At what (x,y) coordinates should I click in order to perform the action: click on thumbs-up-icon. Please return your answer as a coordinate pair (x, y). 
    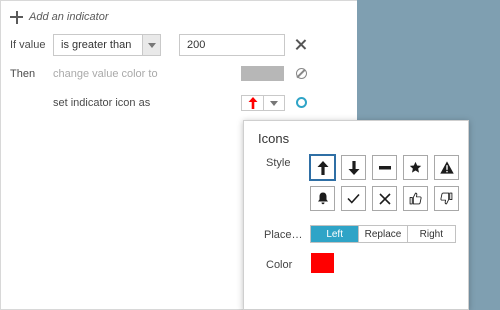
    Looking at the image, I should click on (415, 198).